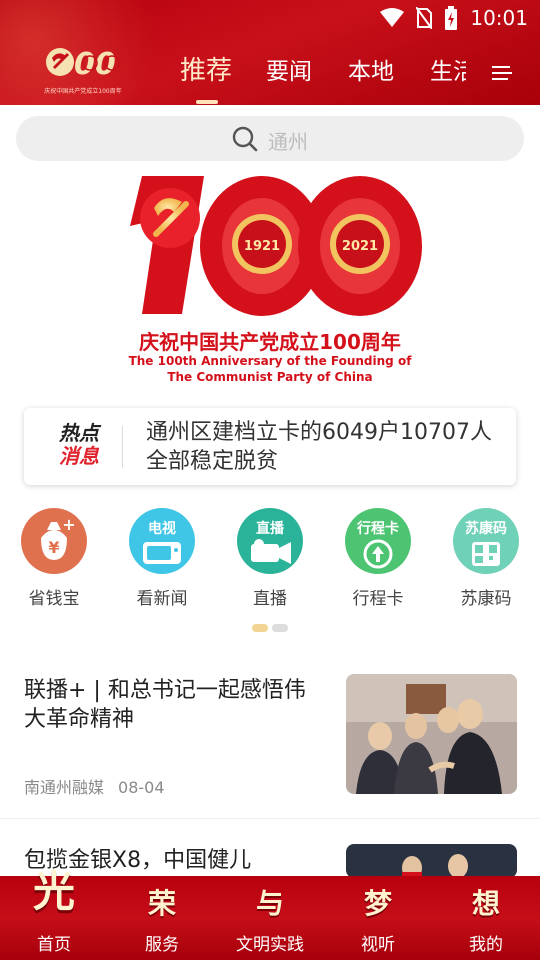 This screenshot has width=540, height=960. Describe the element at coordinates (270, 599) in the screenshot. I see `quick-label-live: 直播` at that location.